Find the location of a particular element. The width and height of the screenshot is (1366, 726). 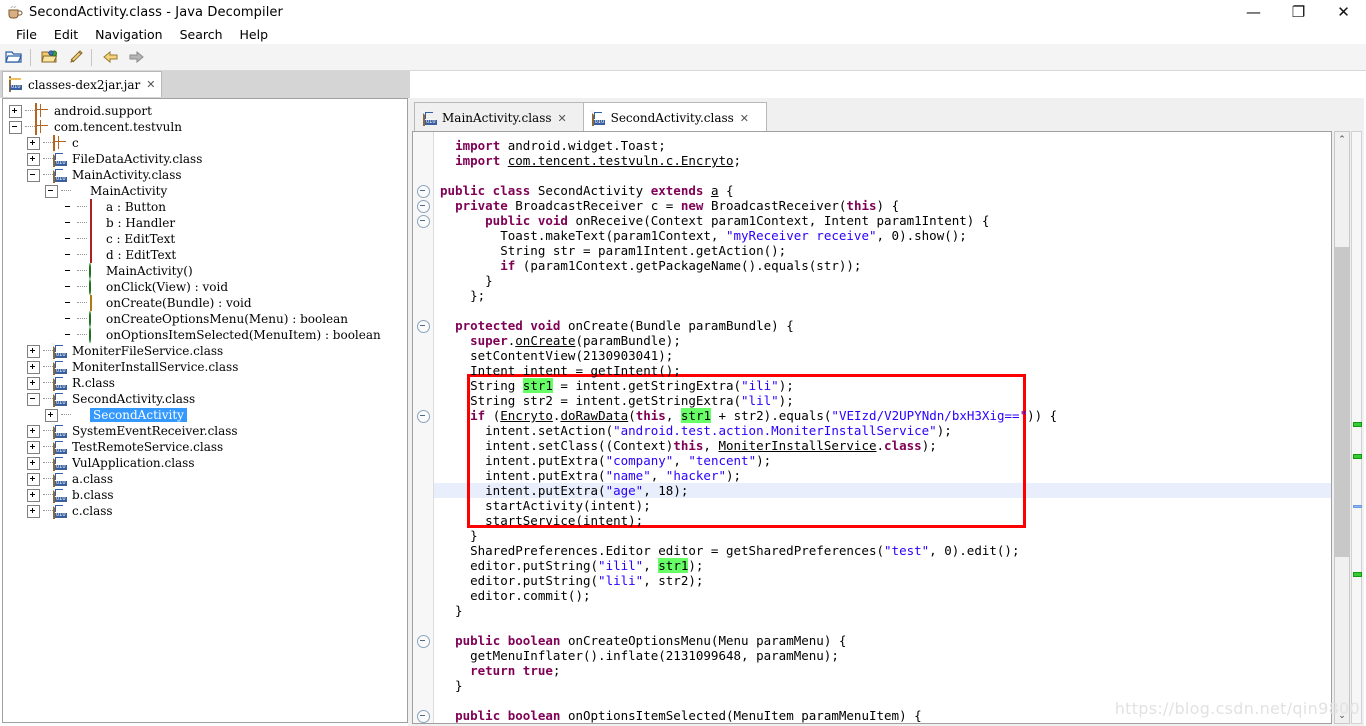

code-line: editor.putString("ilil", str1); is located at coordinates (571, 565).